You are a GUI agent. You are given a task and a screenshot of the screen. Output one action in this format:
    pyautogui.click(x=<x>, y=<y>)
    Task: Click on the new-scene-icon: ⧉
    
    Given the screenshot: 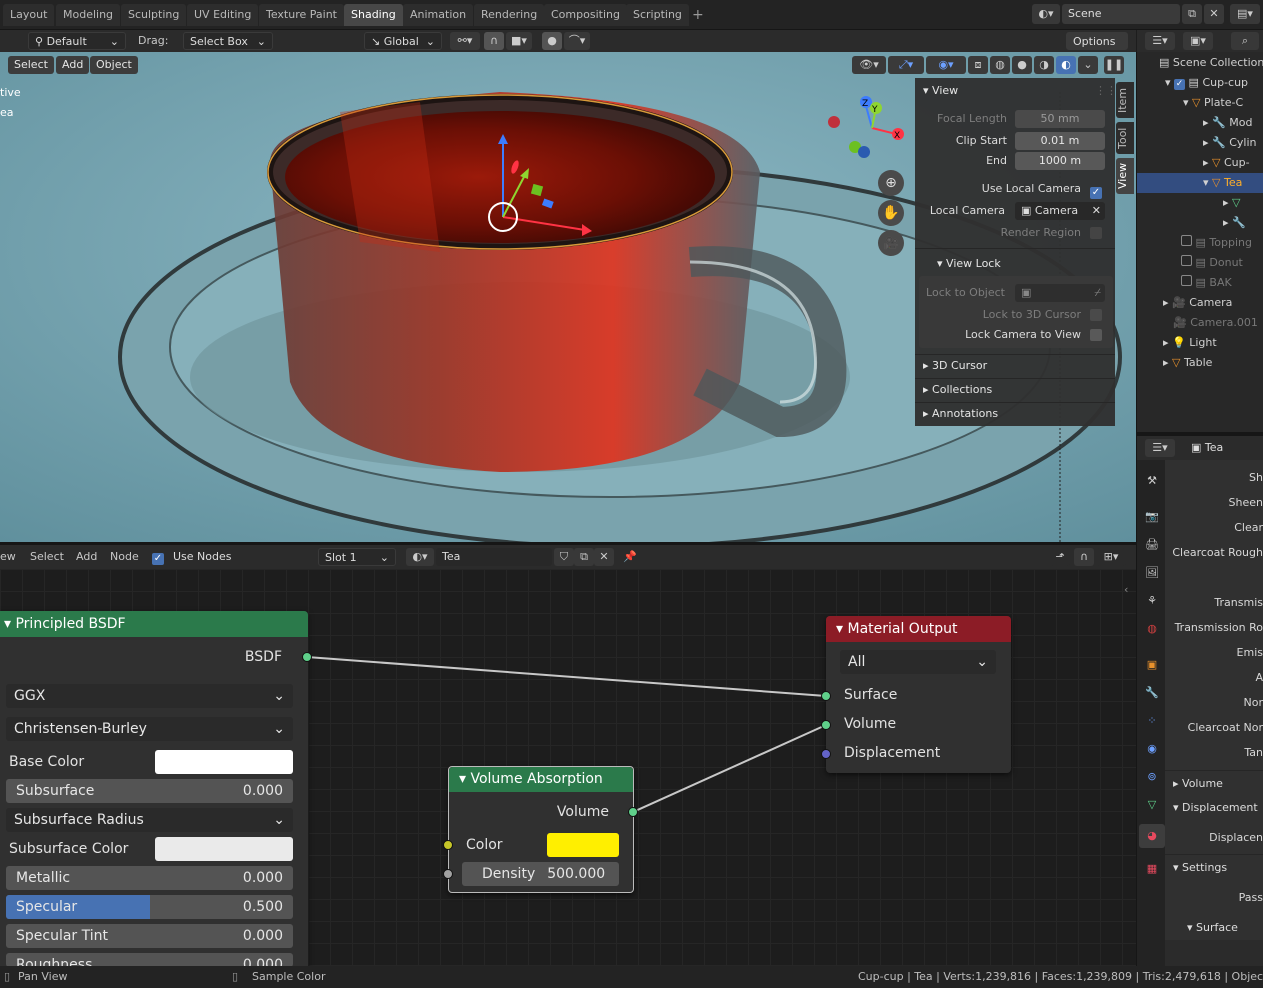 What is the action you would take?
    pyautogui.click(x=1192, y=14)
    